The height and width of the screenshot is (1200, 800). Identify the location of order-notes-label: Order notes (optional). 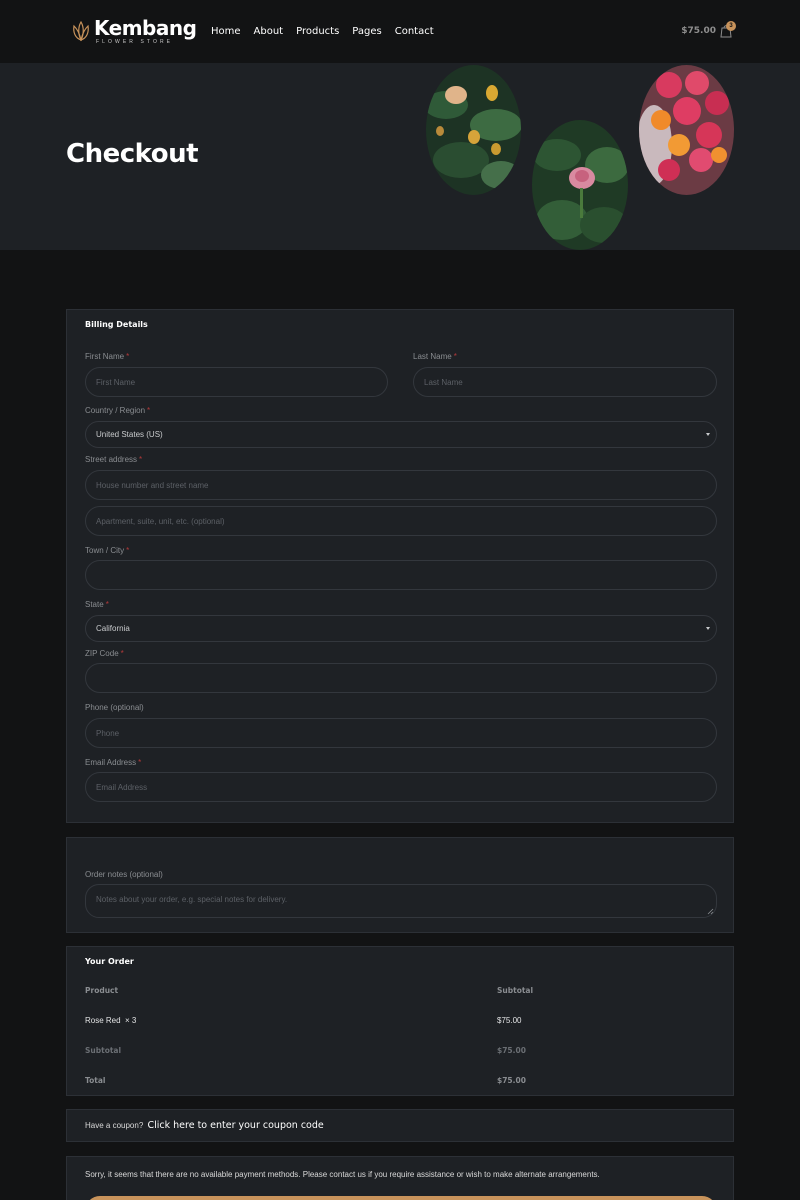
(124, 874).